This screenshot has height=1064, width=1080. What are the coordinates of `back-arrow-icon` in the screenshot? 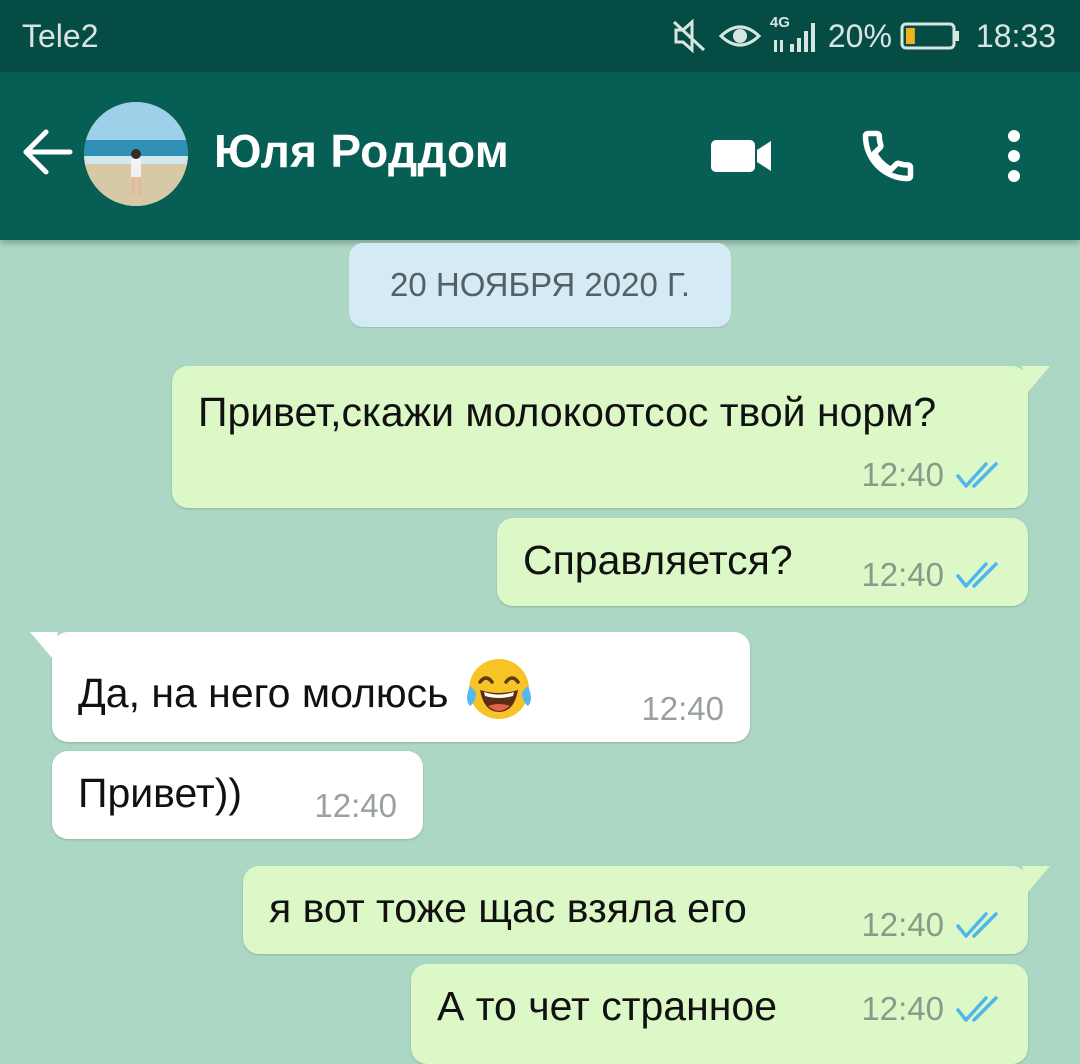 It's located at (48, 152).